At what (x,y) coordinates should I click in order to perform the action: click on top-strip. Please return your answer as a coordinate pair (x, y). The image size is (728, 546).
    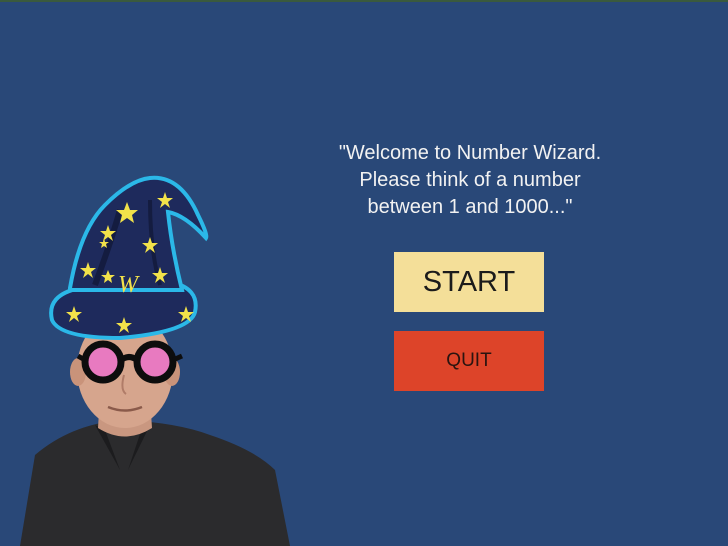
    Looking at the image, I should click on (364, 1).